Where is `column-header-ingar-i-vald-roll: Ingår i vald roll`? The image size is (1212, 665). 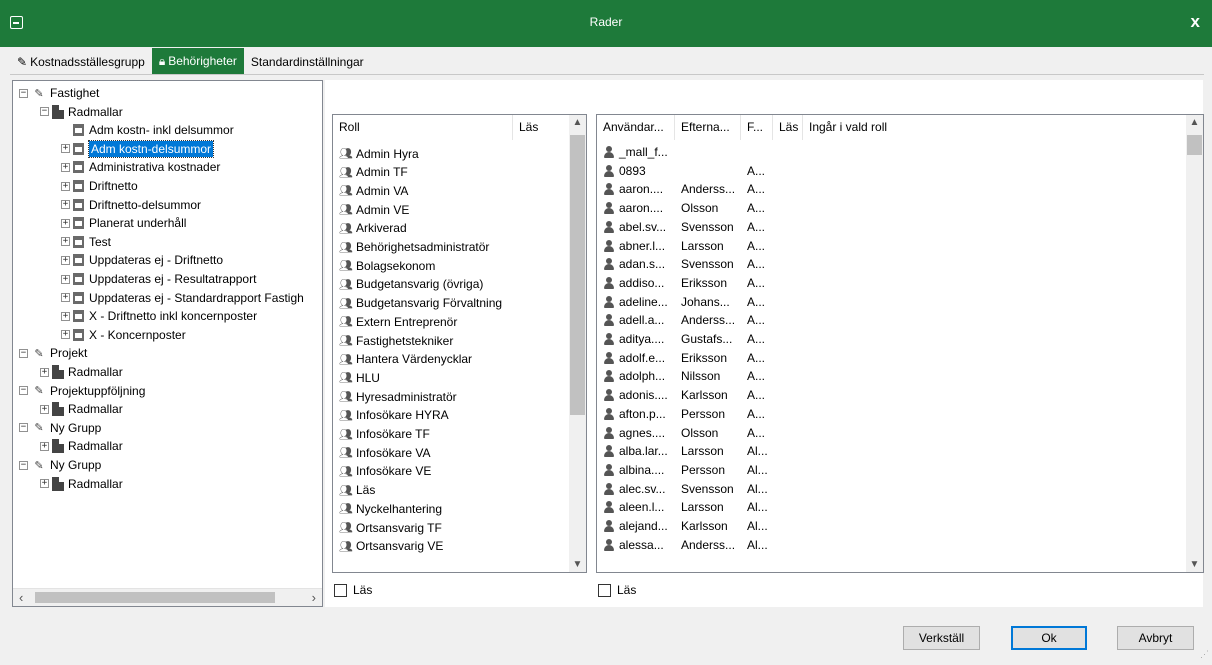
column-header-ingar-i-vald-roll: Ingår i vald roll is located at coordinates (863, 127).